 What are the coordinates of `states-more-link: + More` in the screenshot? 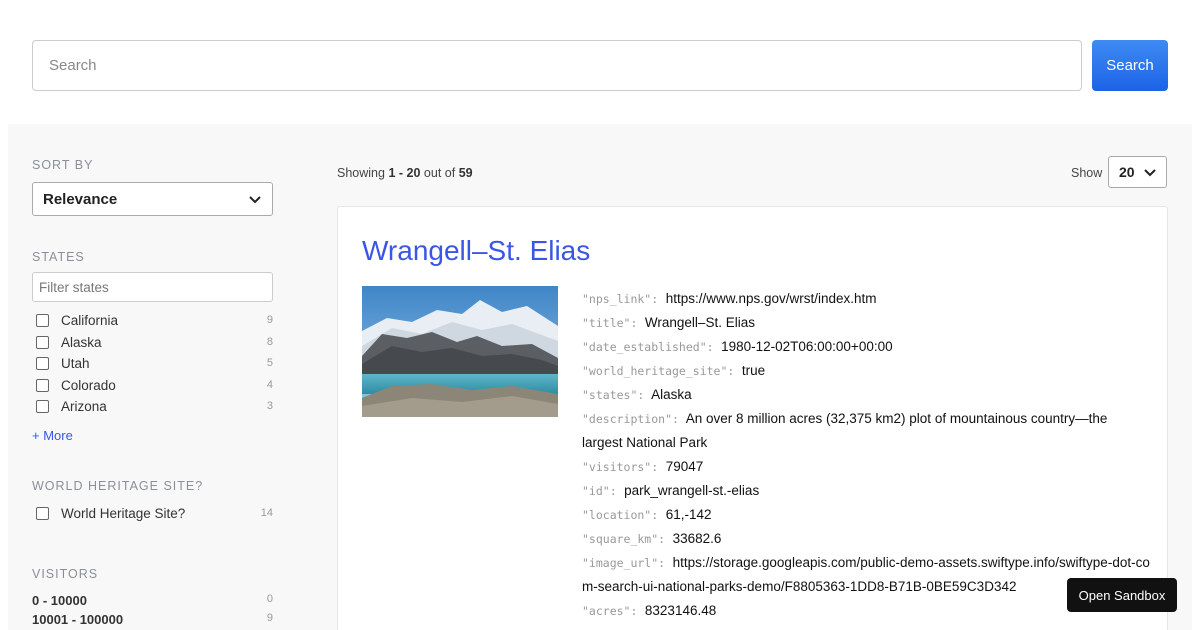 It's located at (52, 435).